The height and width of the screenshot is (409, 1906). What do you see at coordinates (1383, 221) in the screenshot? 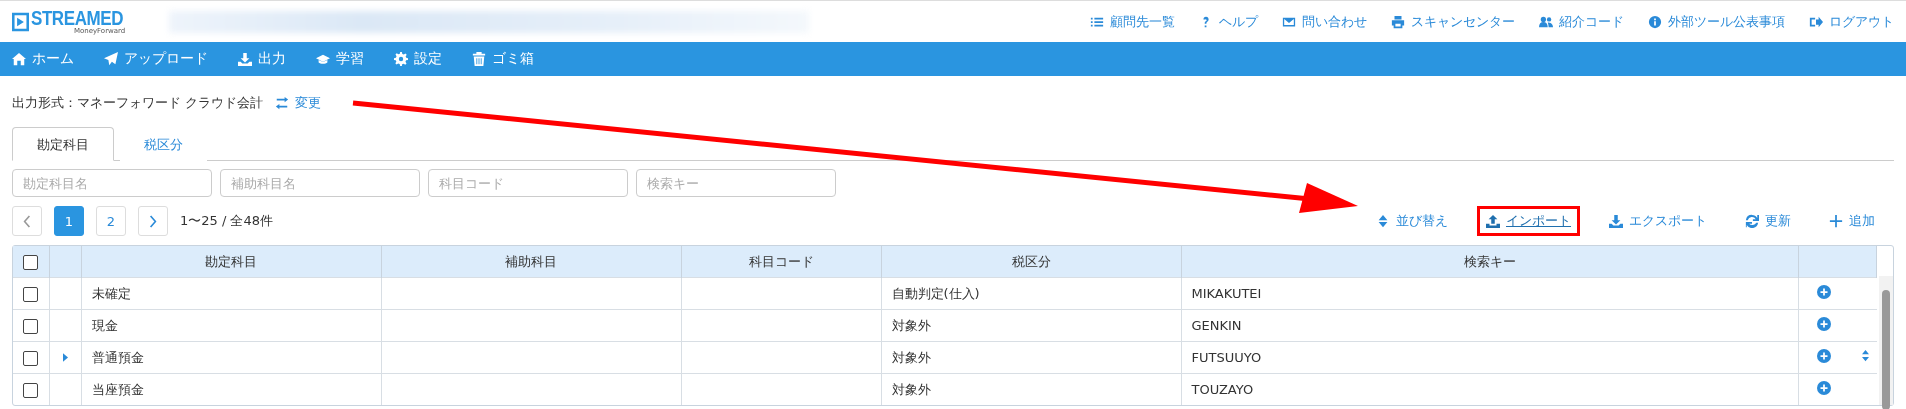
I see `sort-icon` at bounding box center [1383, 221].